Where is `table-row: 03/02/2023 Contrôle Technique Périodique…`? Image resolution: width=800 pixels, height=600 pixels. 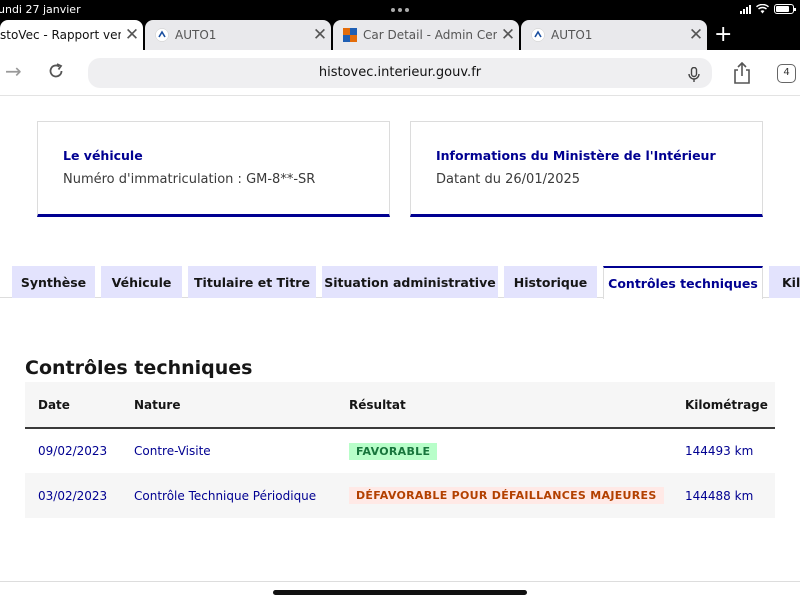 table-row: 03/02/2023 Contrôle Technique Périodique… is located at coordinates (400, 495).